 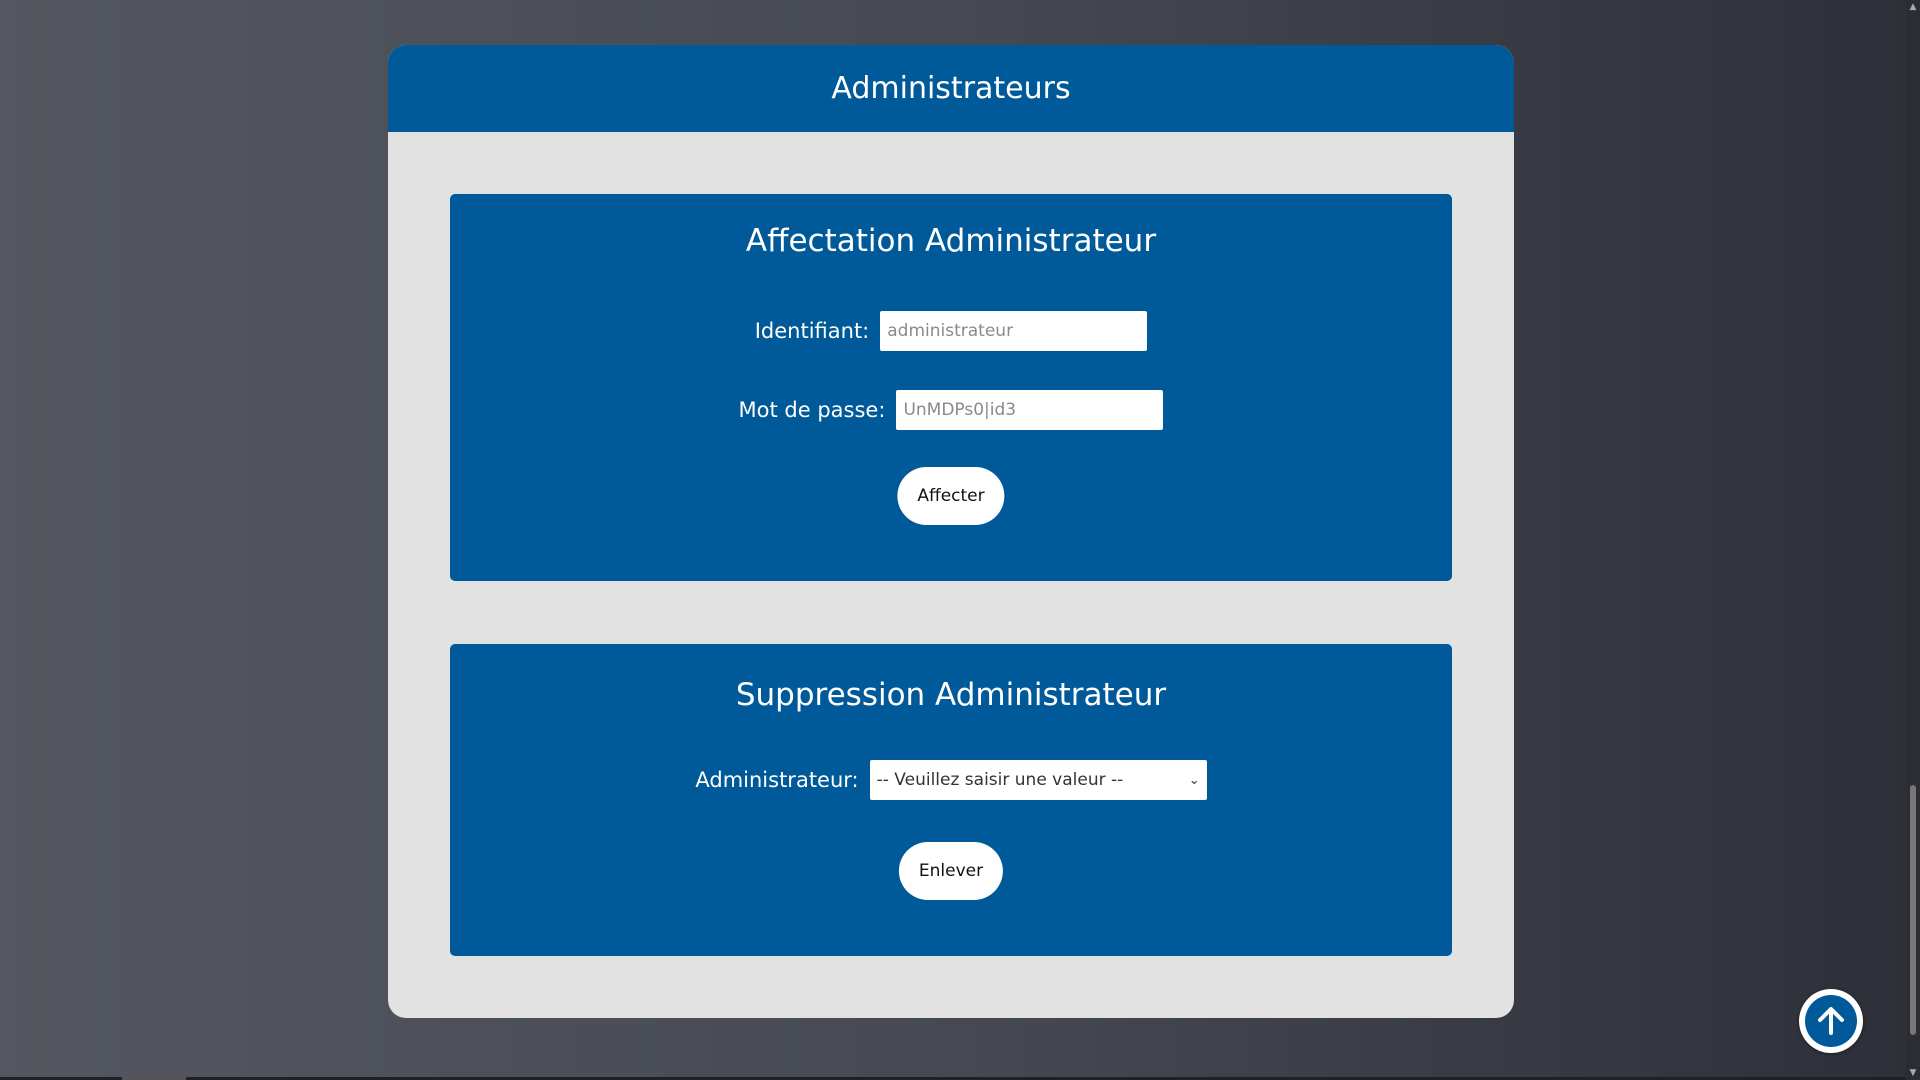 I want to click on administrator-select: -- Veuillez saisir une valeur -- ⌄, so click(x=1038, y=780).